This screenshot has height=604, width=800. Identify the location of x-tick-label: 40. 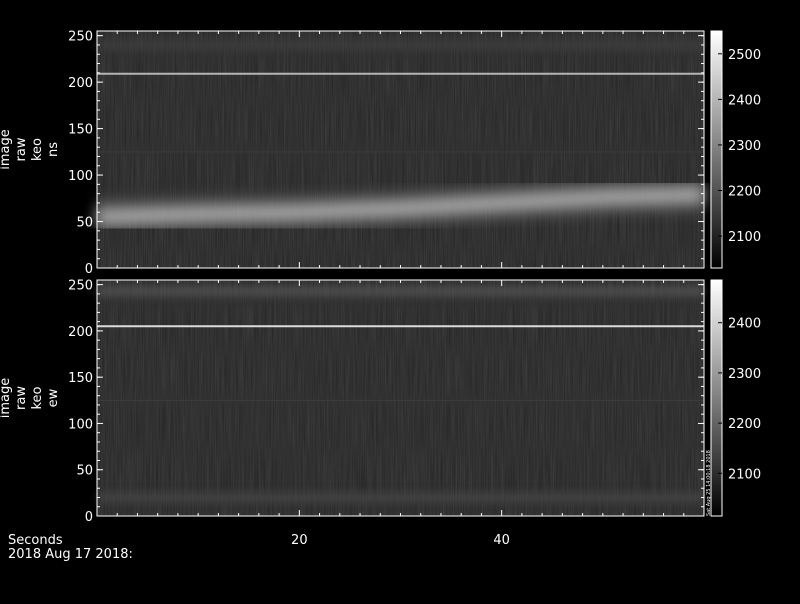
(501, 540).